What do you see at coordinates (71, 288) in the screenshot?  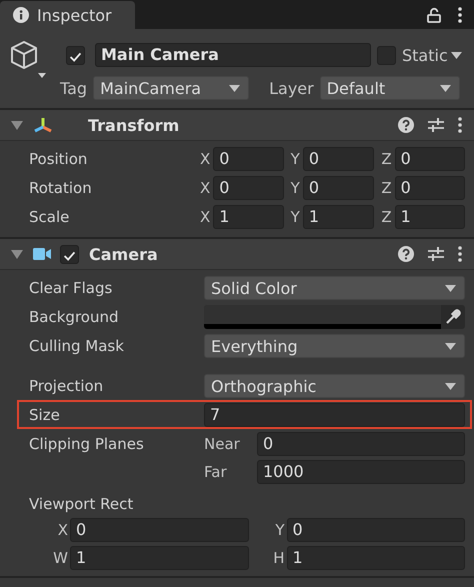 I see `field-label: Clear Flags` at bounding box center [71, 288].